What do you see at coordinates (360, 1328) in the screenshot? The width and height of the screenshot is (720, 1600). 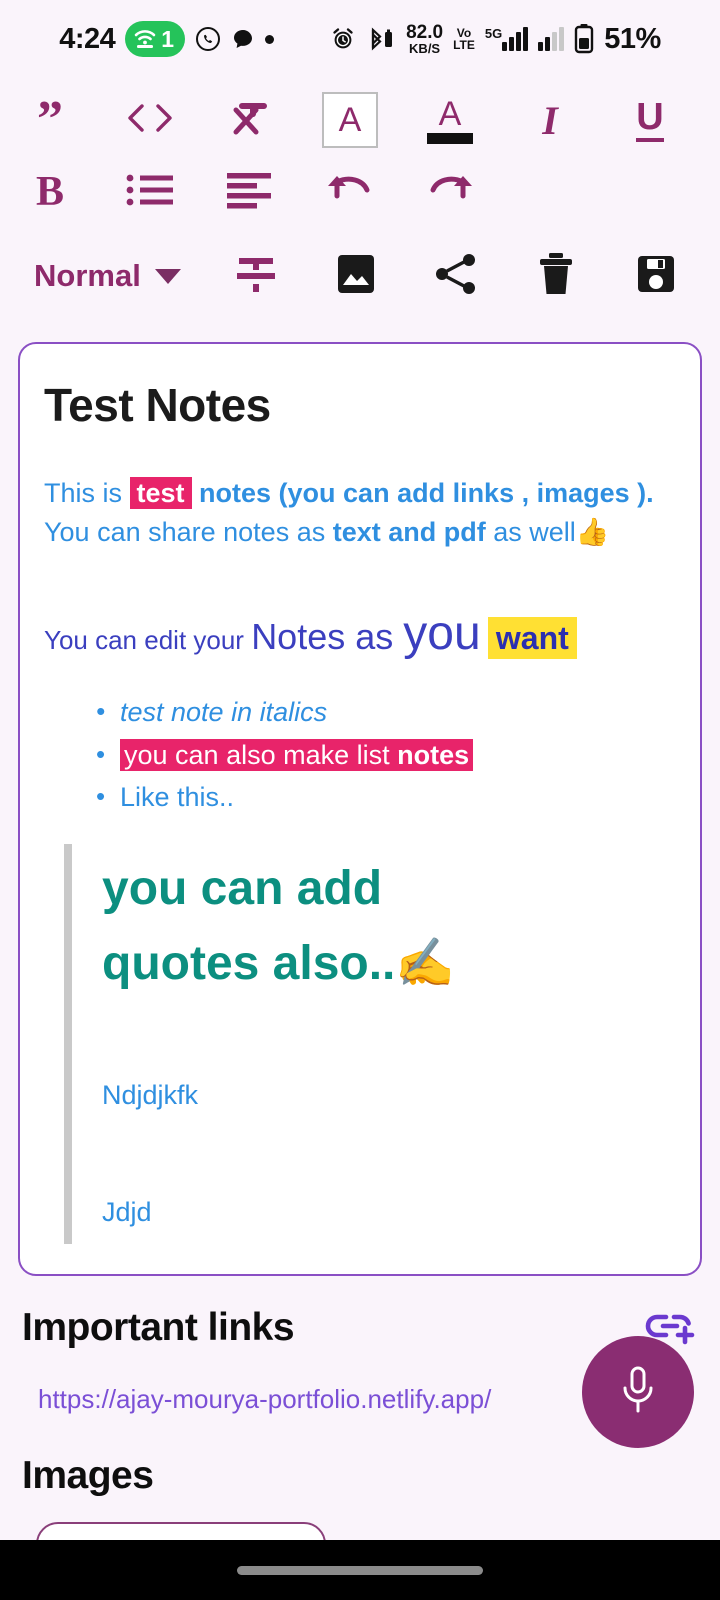 I see `links-section-header: Important links` at bounding box center [360, 1328].